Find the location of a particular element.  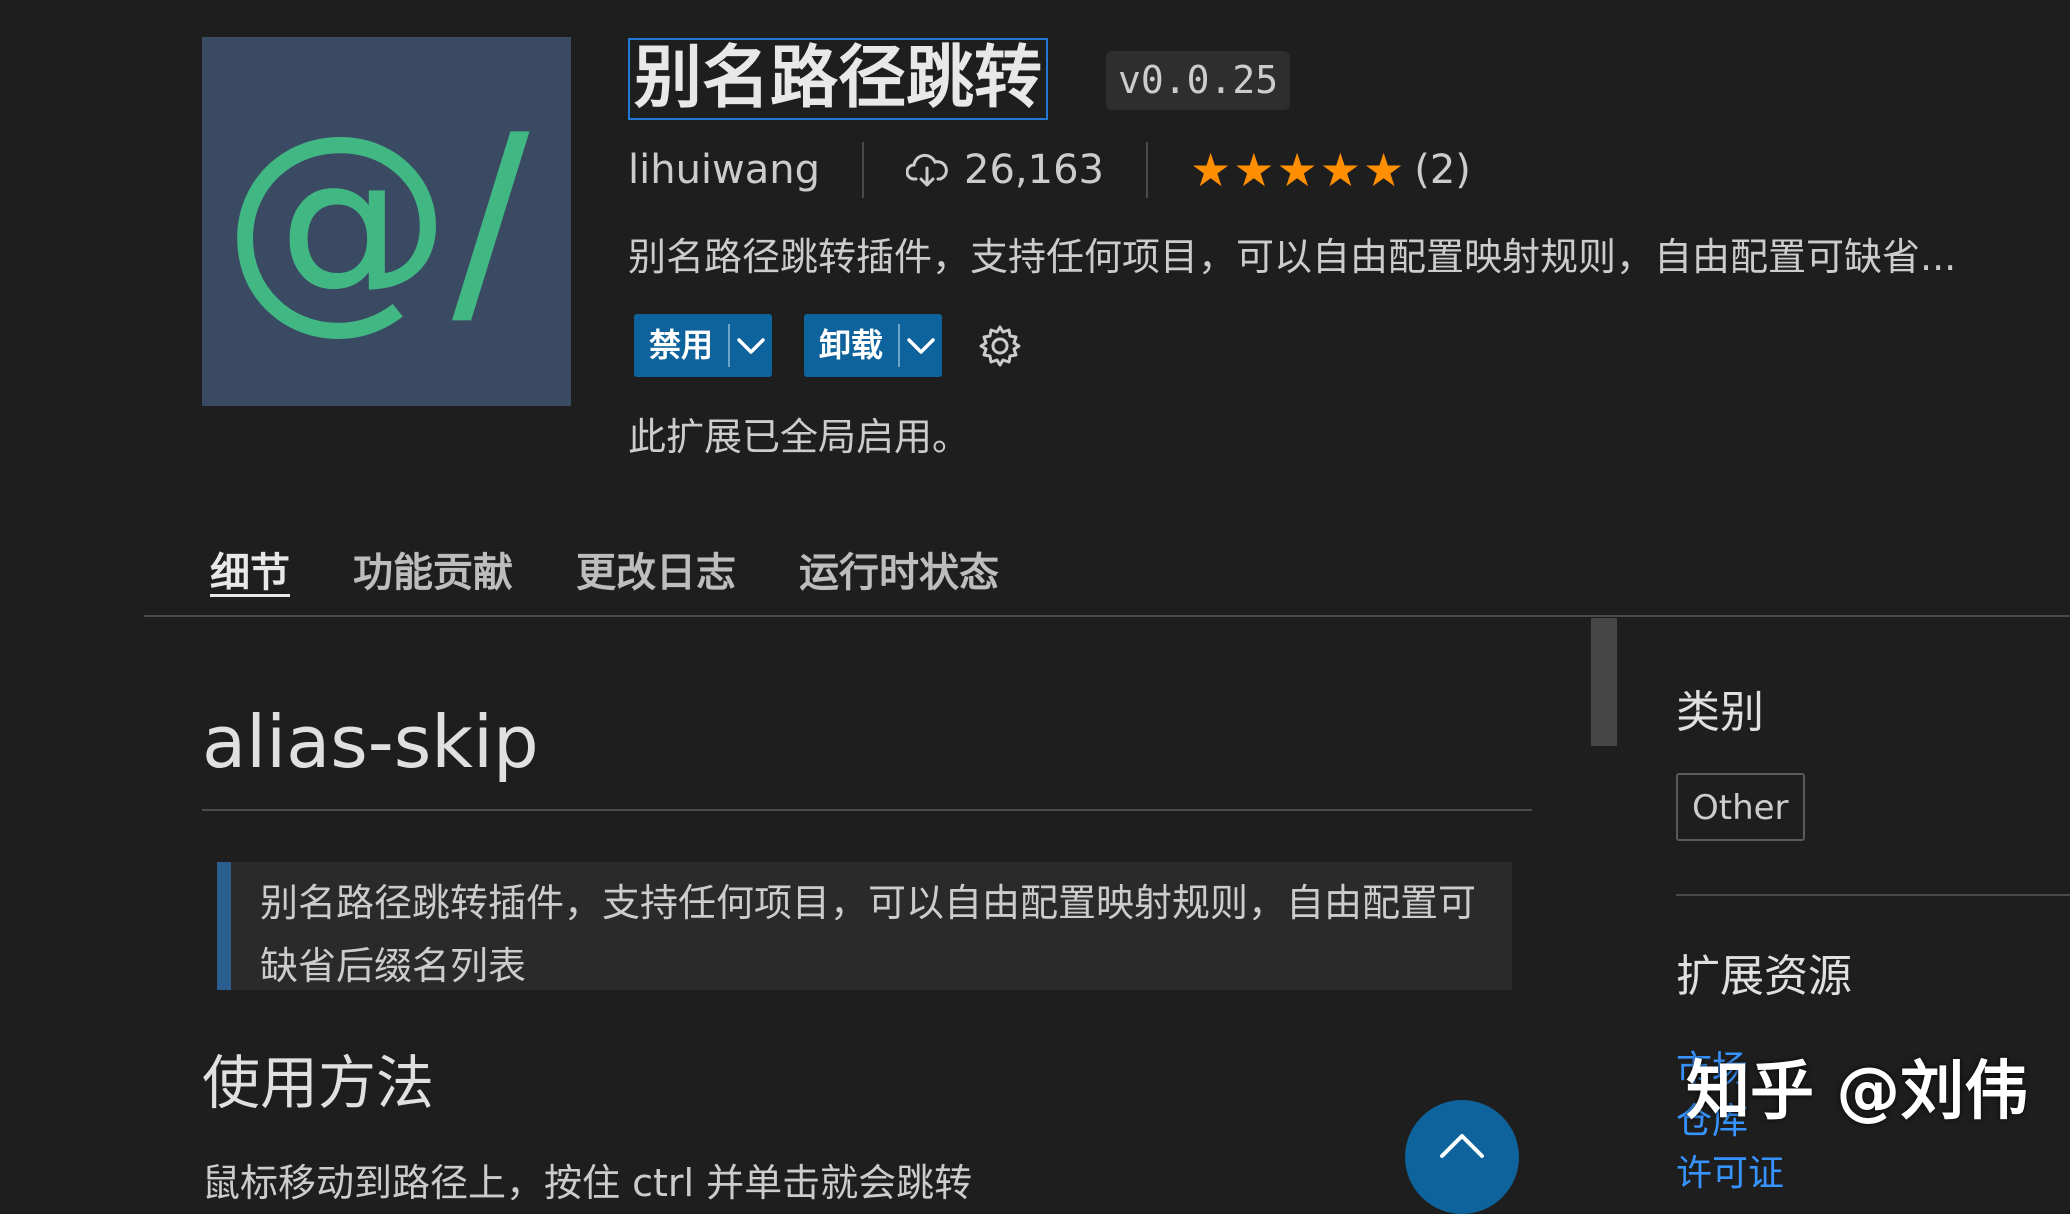

rating: ★ ★ ★ ★ ★ (2) is located at coordinates (1330, 170).